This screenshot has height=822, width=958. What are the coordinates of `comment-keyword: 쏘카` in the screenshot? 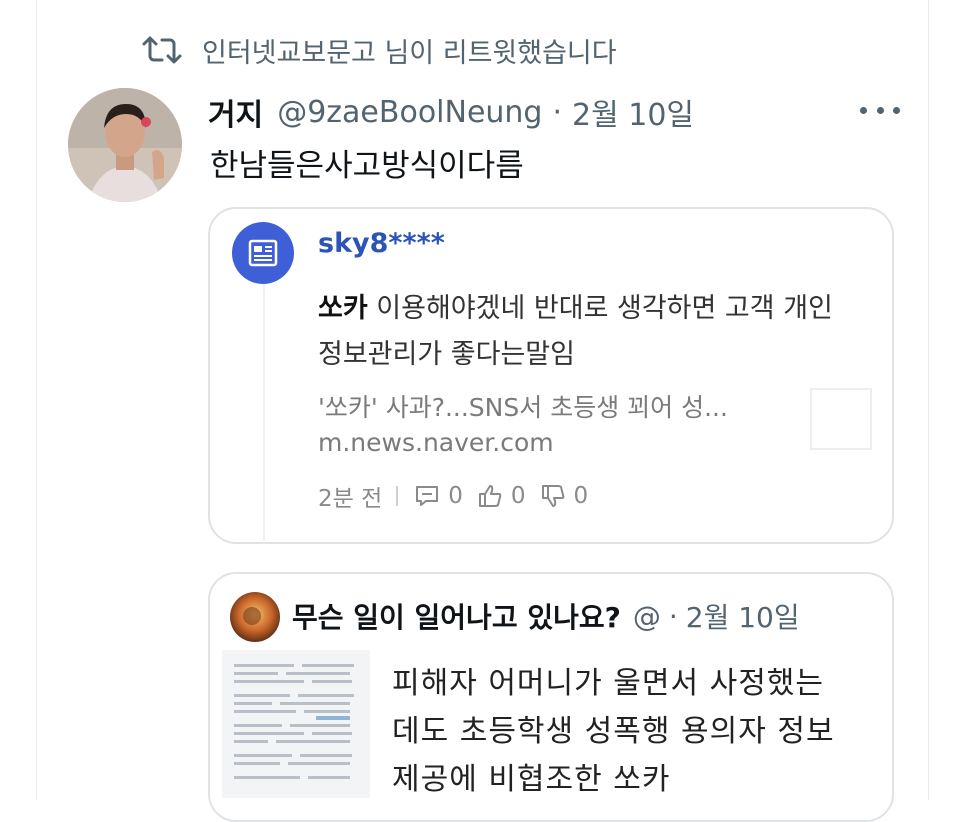 It's located at (343, 308).